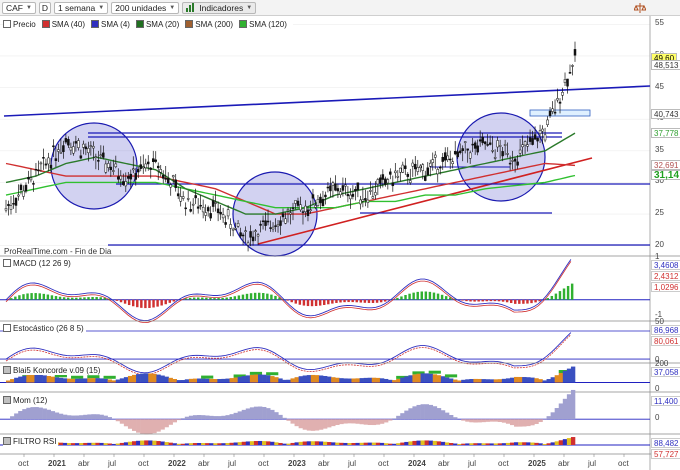 Image resolution: width=680 pixels, height=470 pixels. What do you see at coordinates (19, 7) in the screenshot?
I see `ticker-selector: CAF ▼` at bounding box center [19, 7].